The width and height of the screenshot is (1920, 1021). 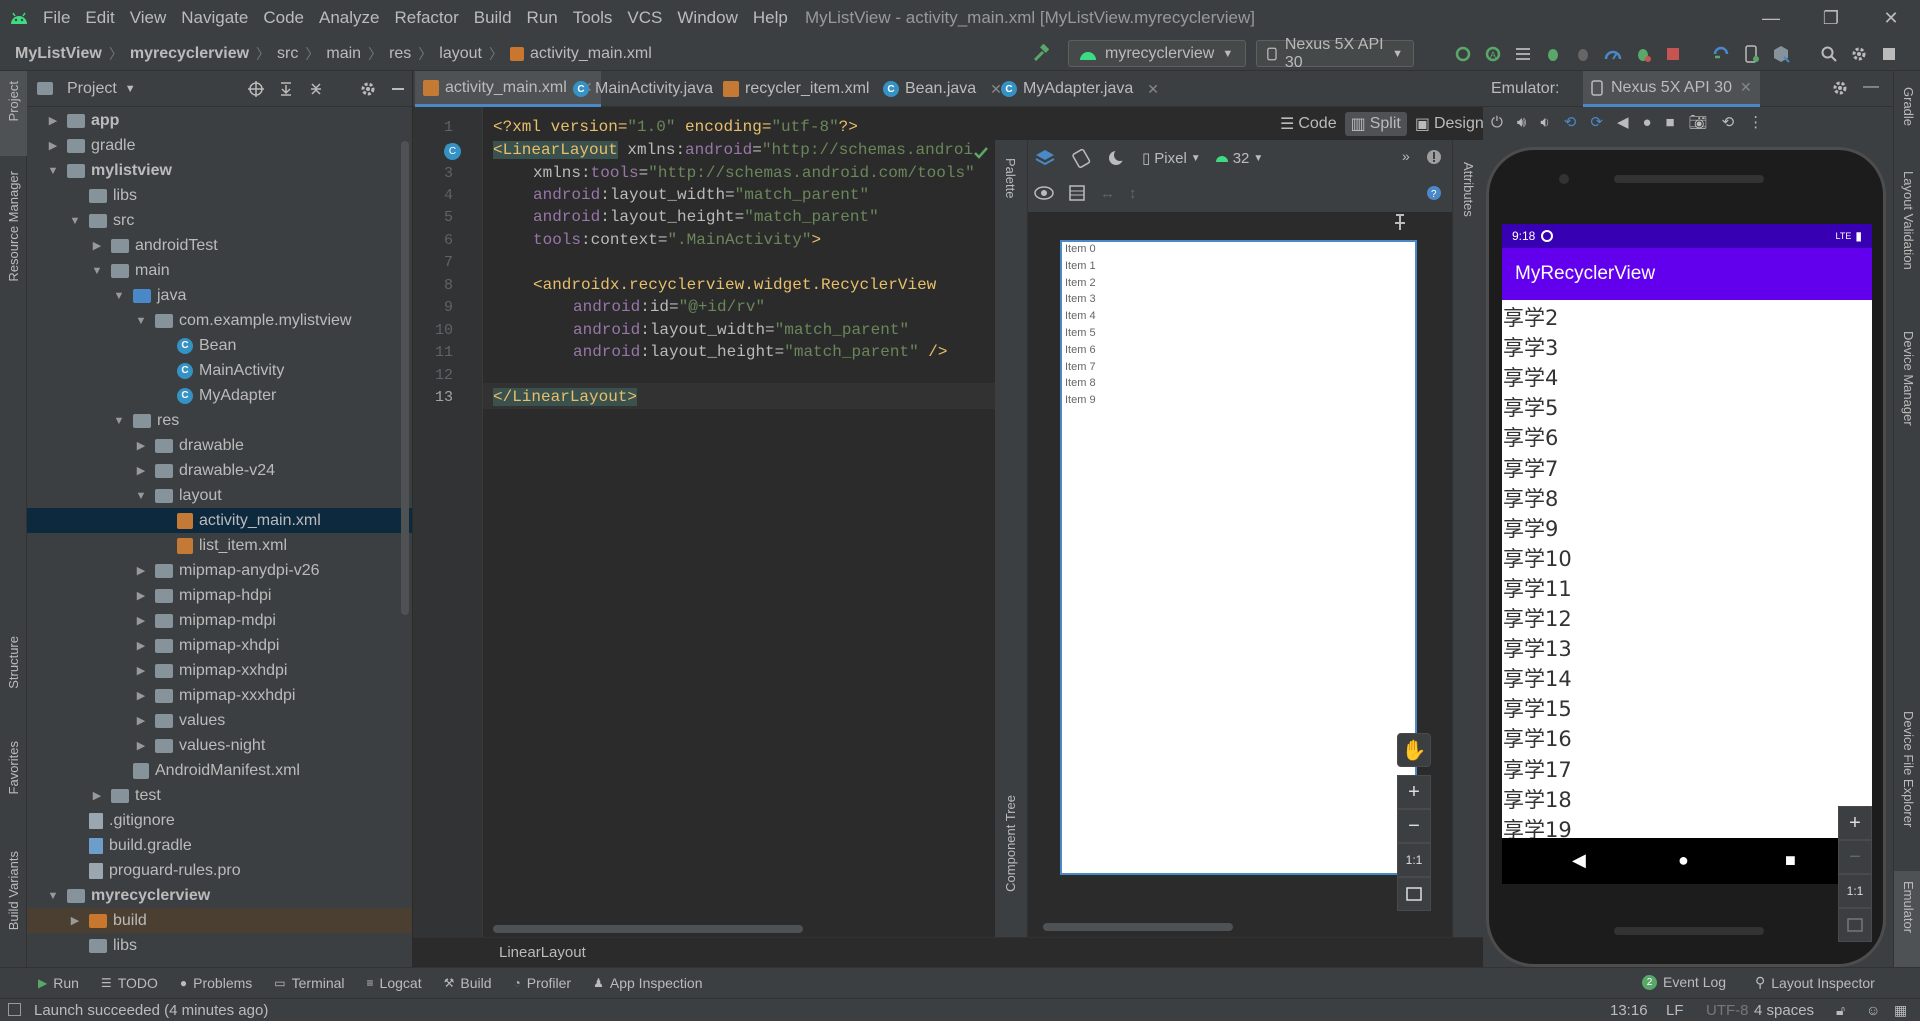 What do you see at coordinates (283, 18) in the screenshot?
I see `menu-code: Code` at bounding box center [283, 18].